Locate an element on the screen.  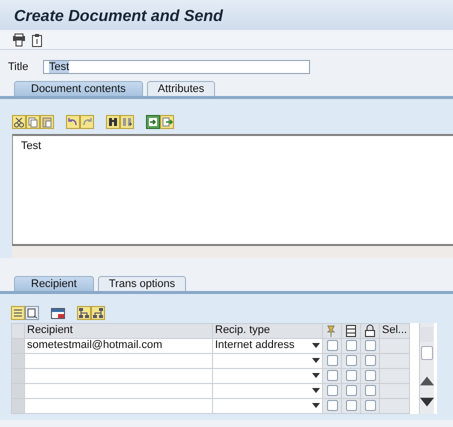
lock-icon is located at coordinates (370, 331).